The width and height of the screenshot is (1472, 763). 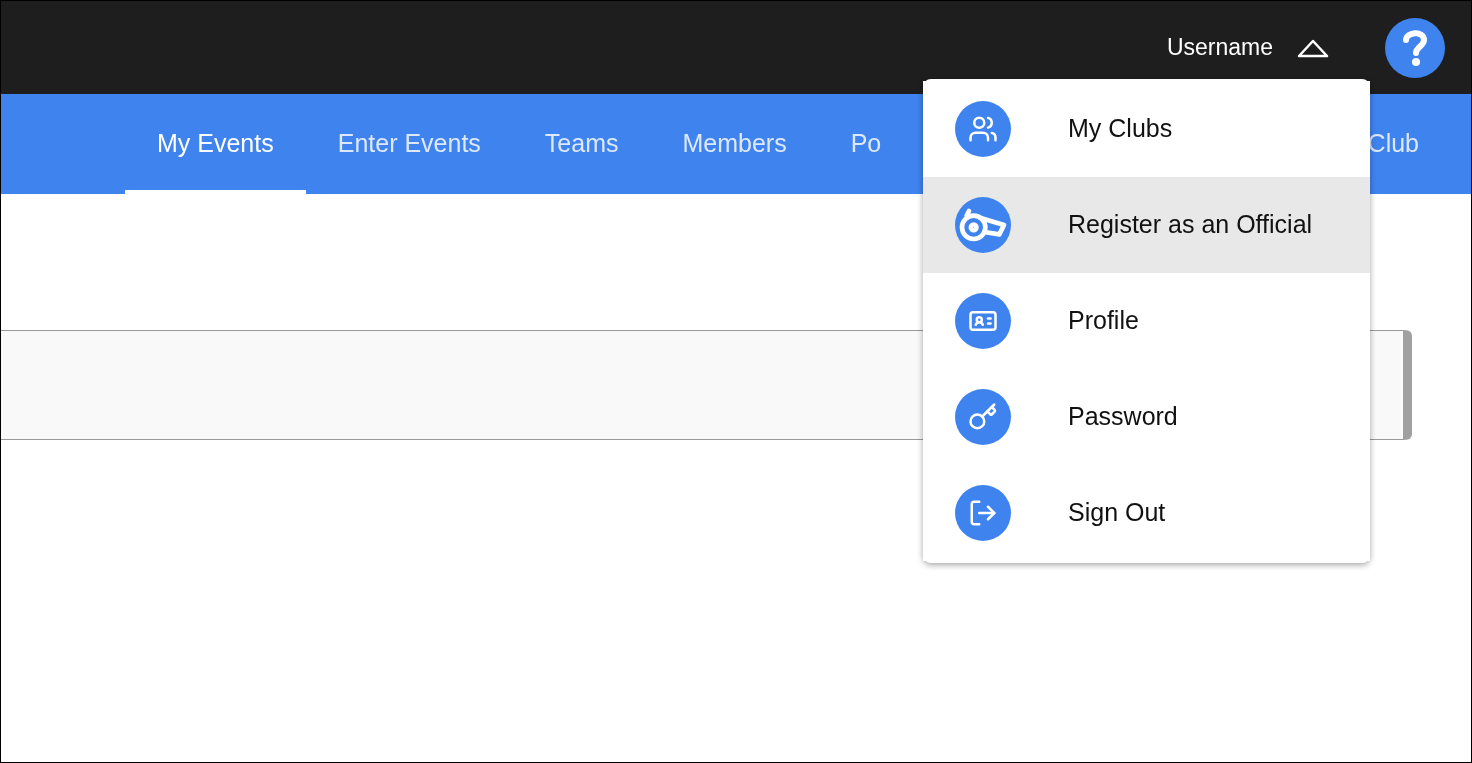 I want to click on menu-item: My Clubs, so click(x=1146, y=129).